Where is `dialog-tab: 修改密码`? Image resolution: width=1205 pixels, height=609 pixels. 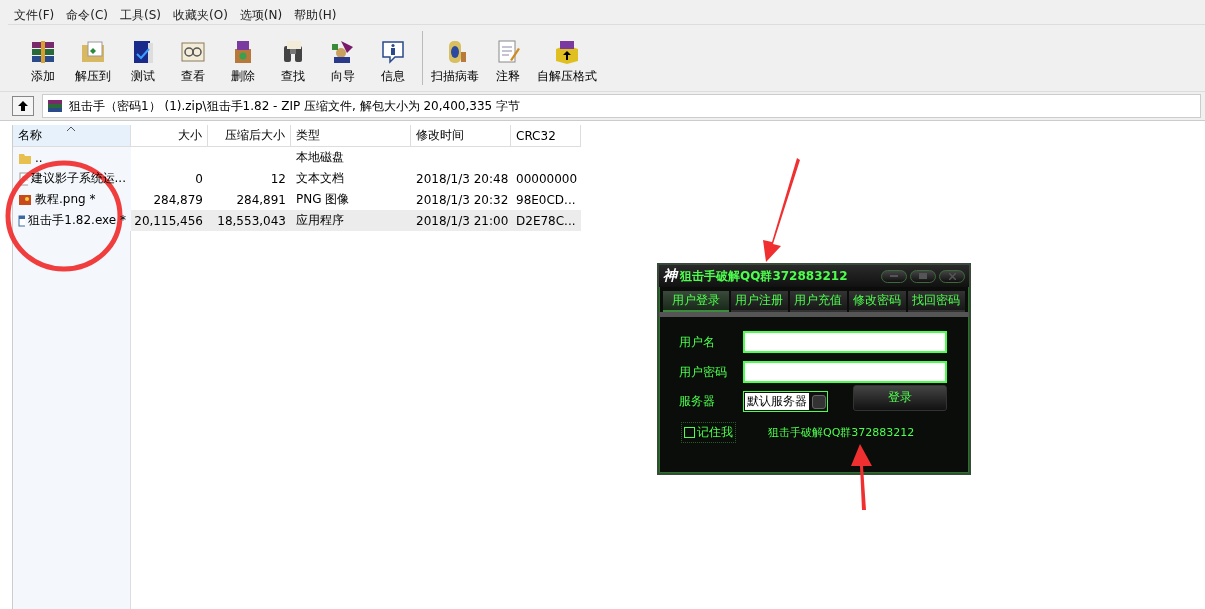
dialog-tab: 修改密码 is located at coordinates (877, 301).